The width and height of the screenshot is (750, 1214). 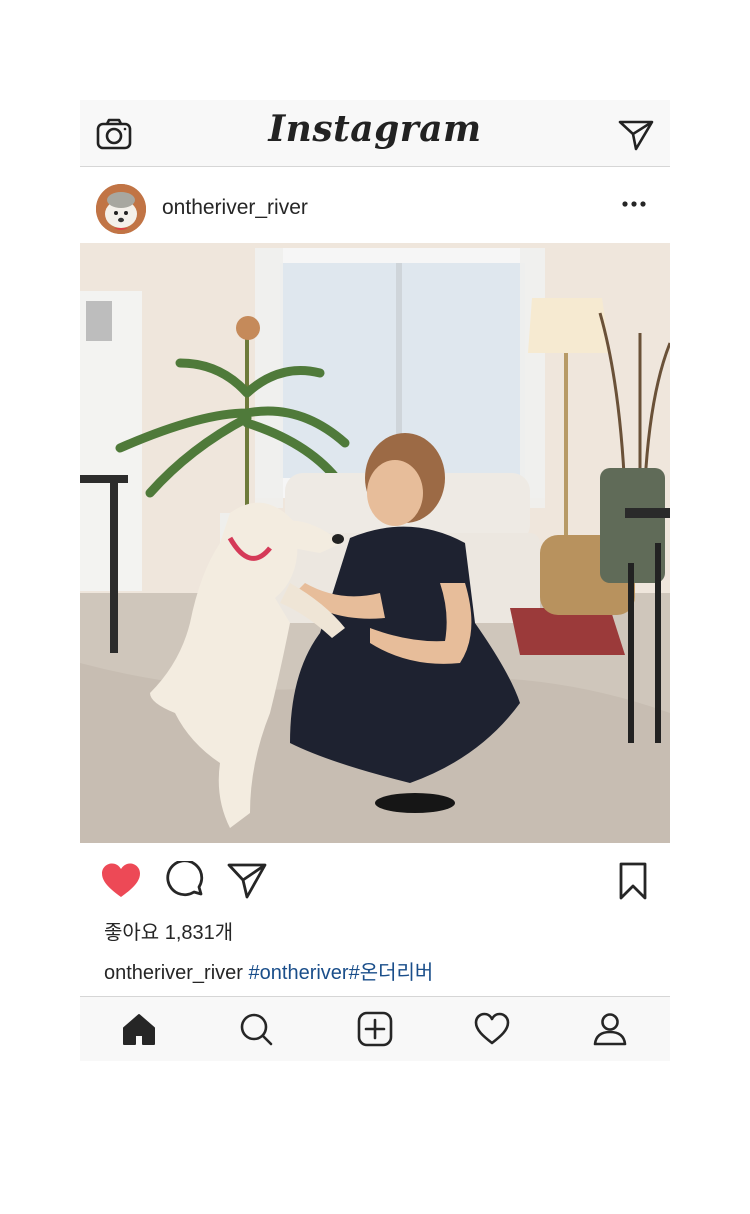 I want to click on search-icon, so click(x=256, y=1029).